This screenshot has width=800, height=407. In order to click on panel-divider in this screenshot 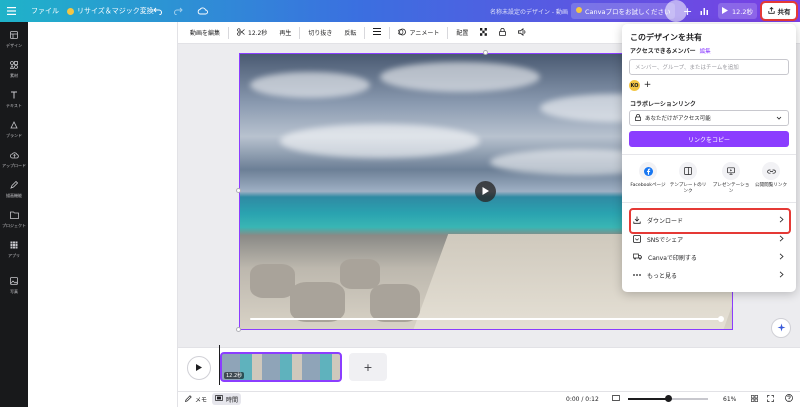, I will do `click(709, 202)`.